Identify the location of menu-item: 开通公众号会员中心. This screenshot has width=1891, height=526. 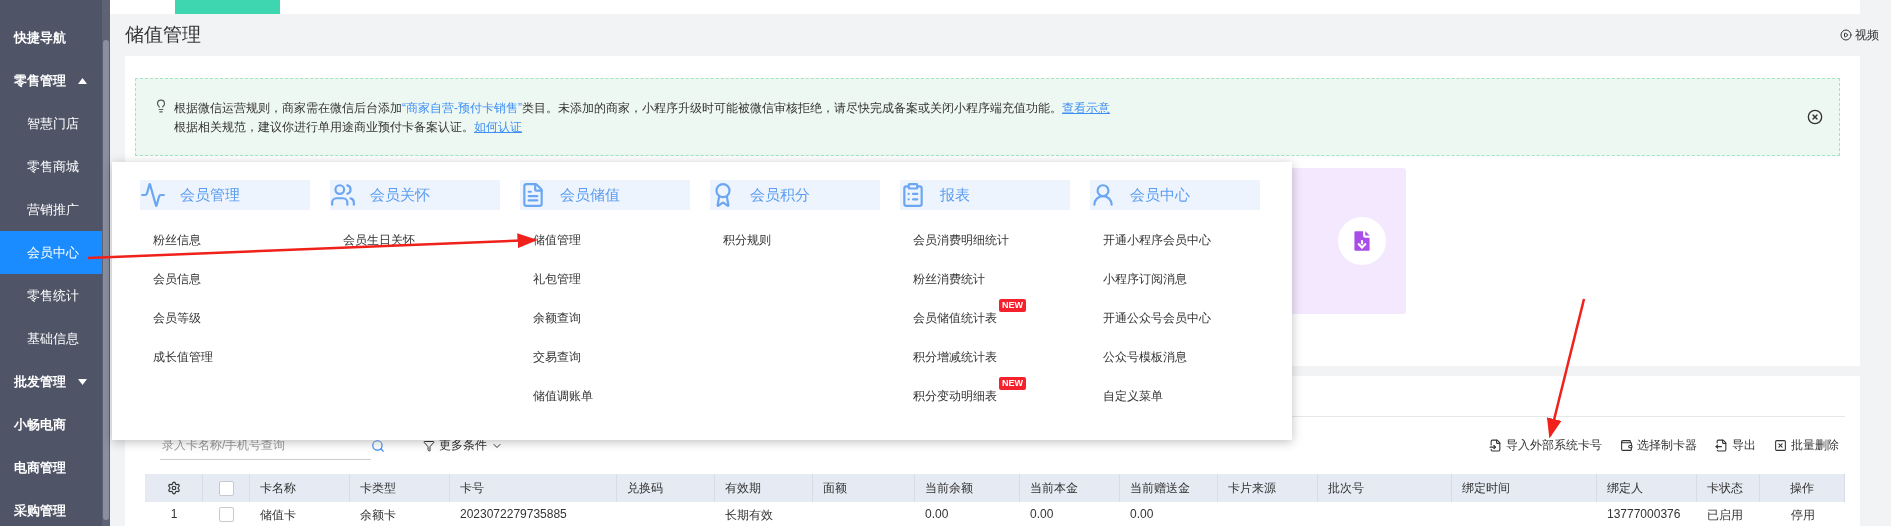
(1157, 319).